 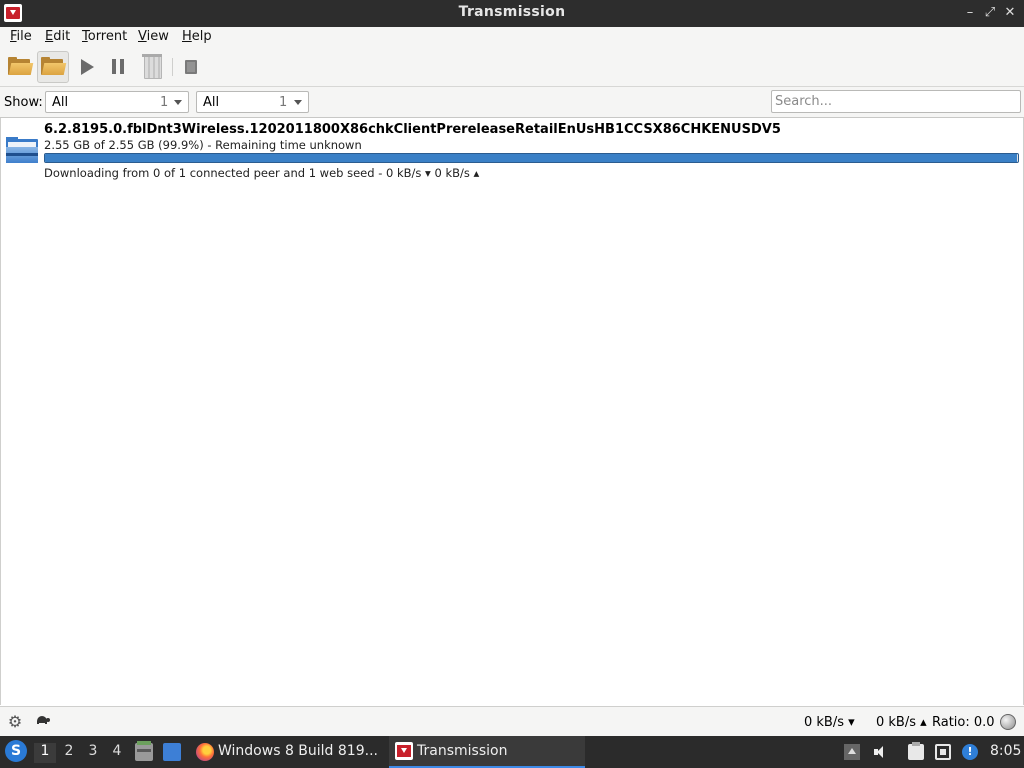 I want to click on torrent-properties-button, so click(x=193, y=67).